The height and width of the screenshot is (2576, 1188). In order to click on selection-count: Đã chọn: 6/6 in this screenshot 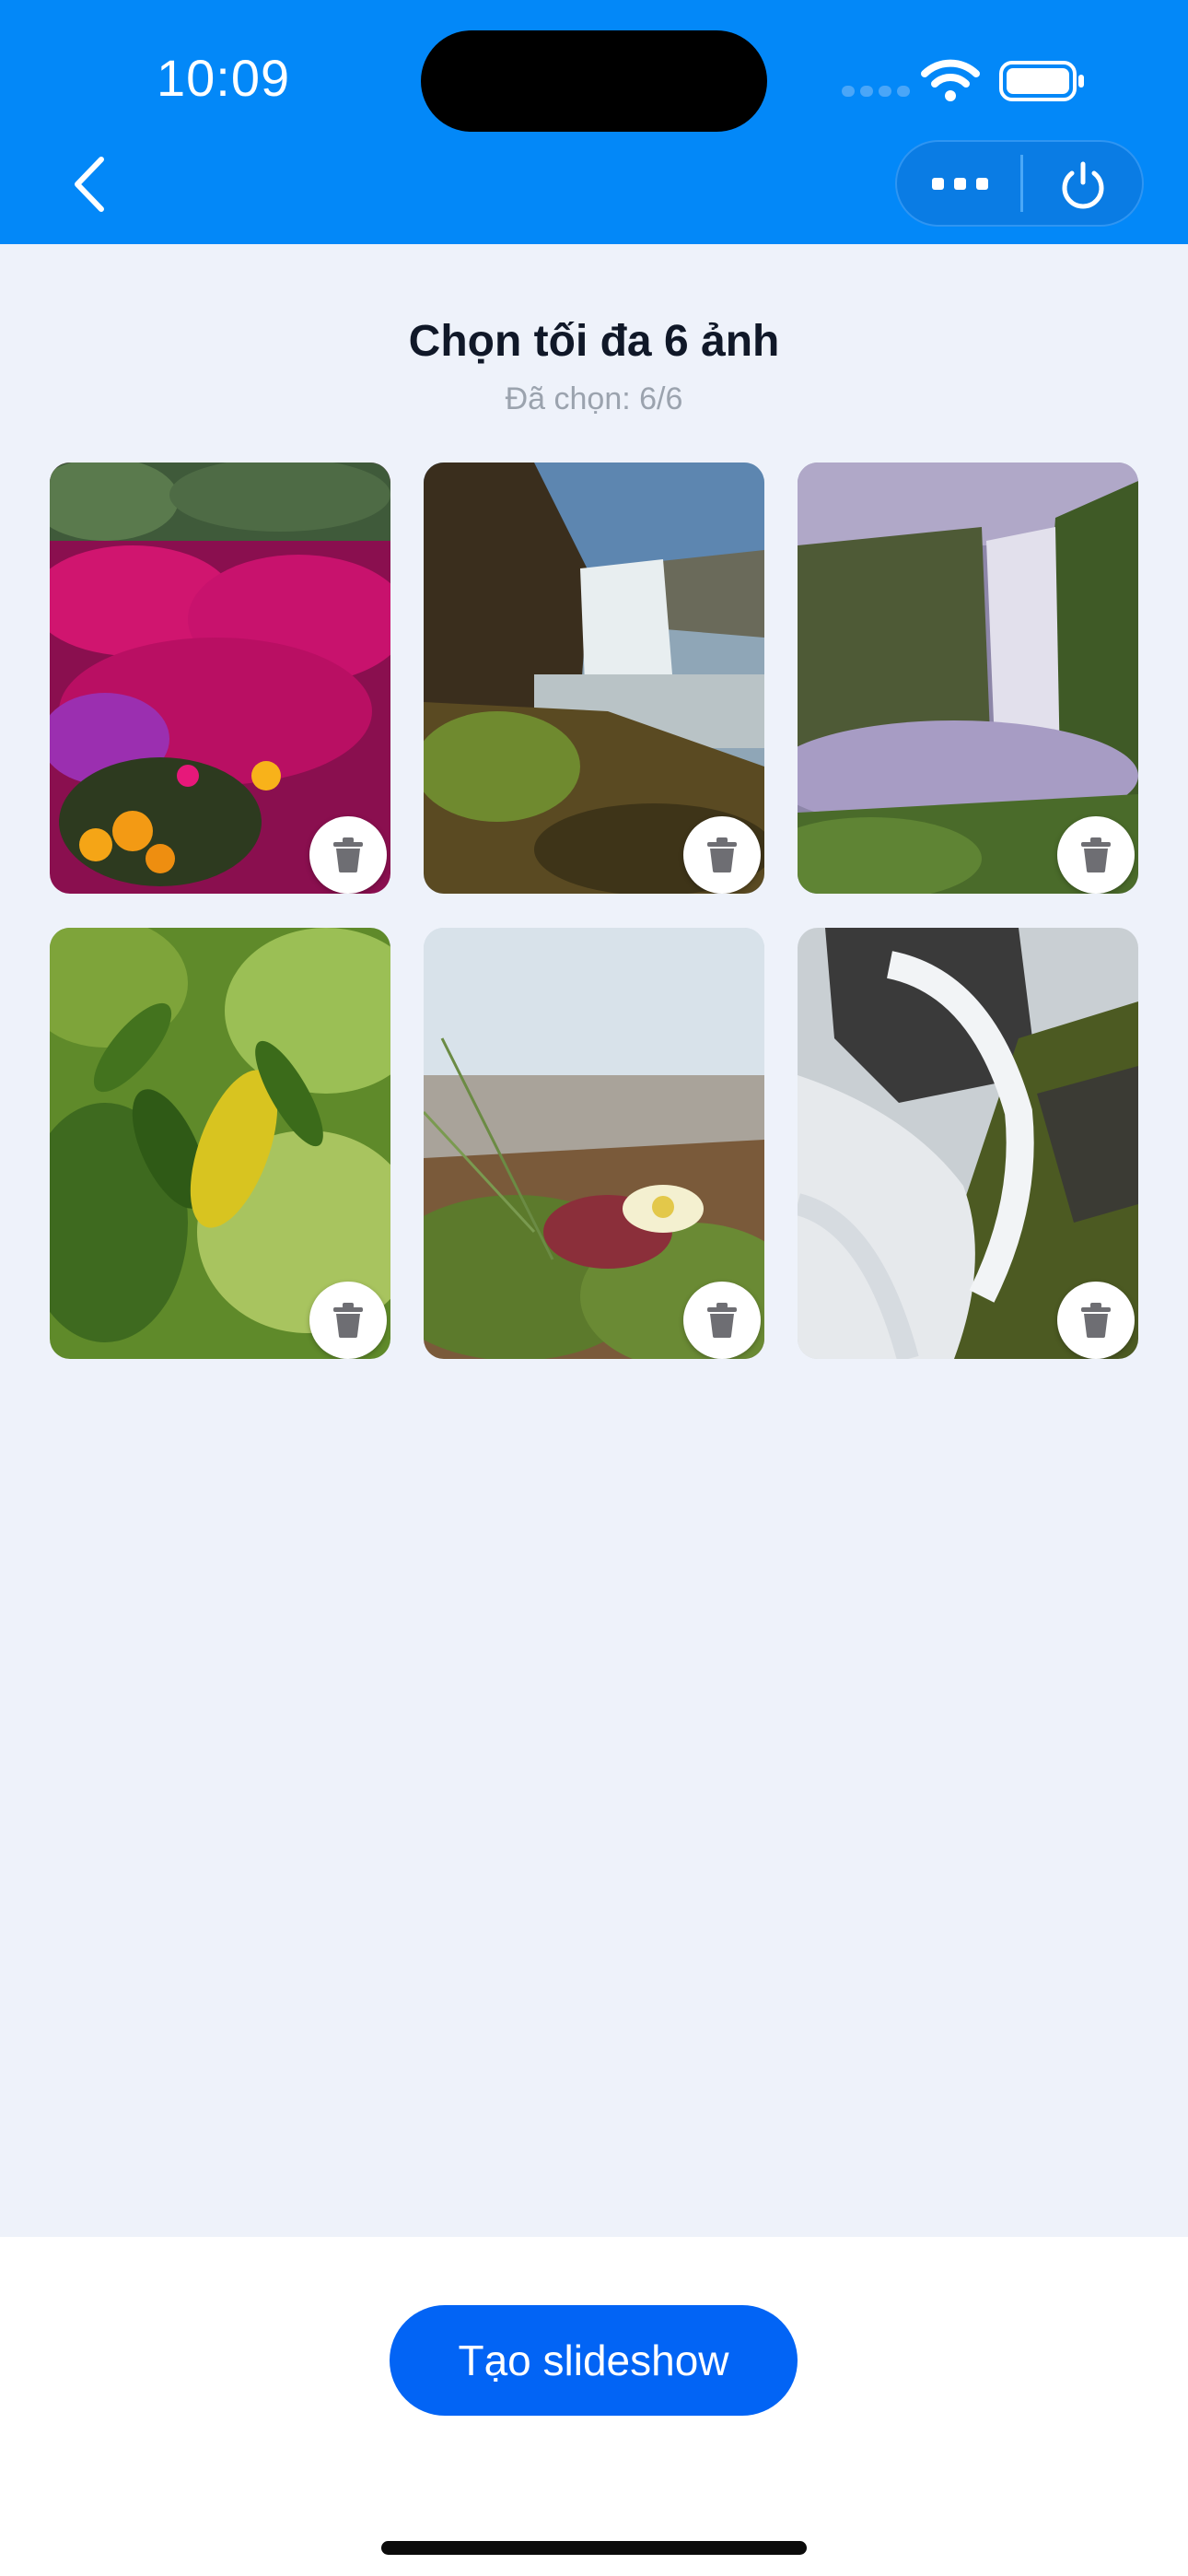, I will do `click(594, 398)`.